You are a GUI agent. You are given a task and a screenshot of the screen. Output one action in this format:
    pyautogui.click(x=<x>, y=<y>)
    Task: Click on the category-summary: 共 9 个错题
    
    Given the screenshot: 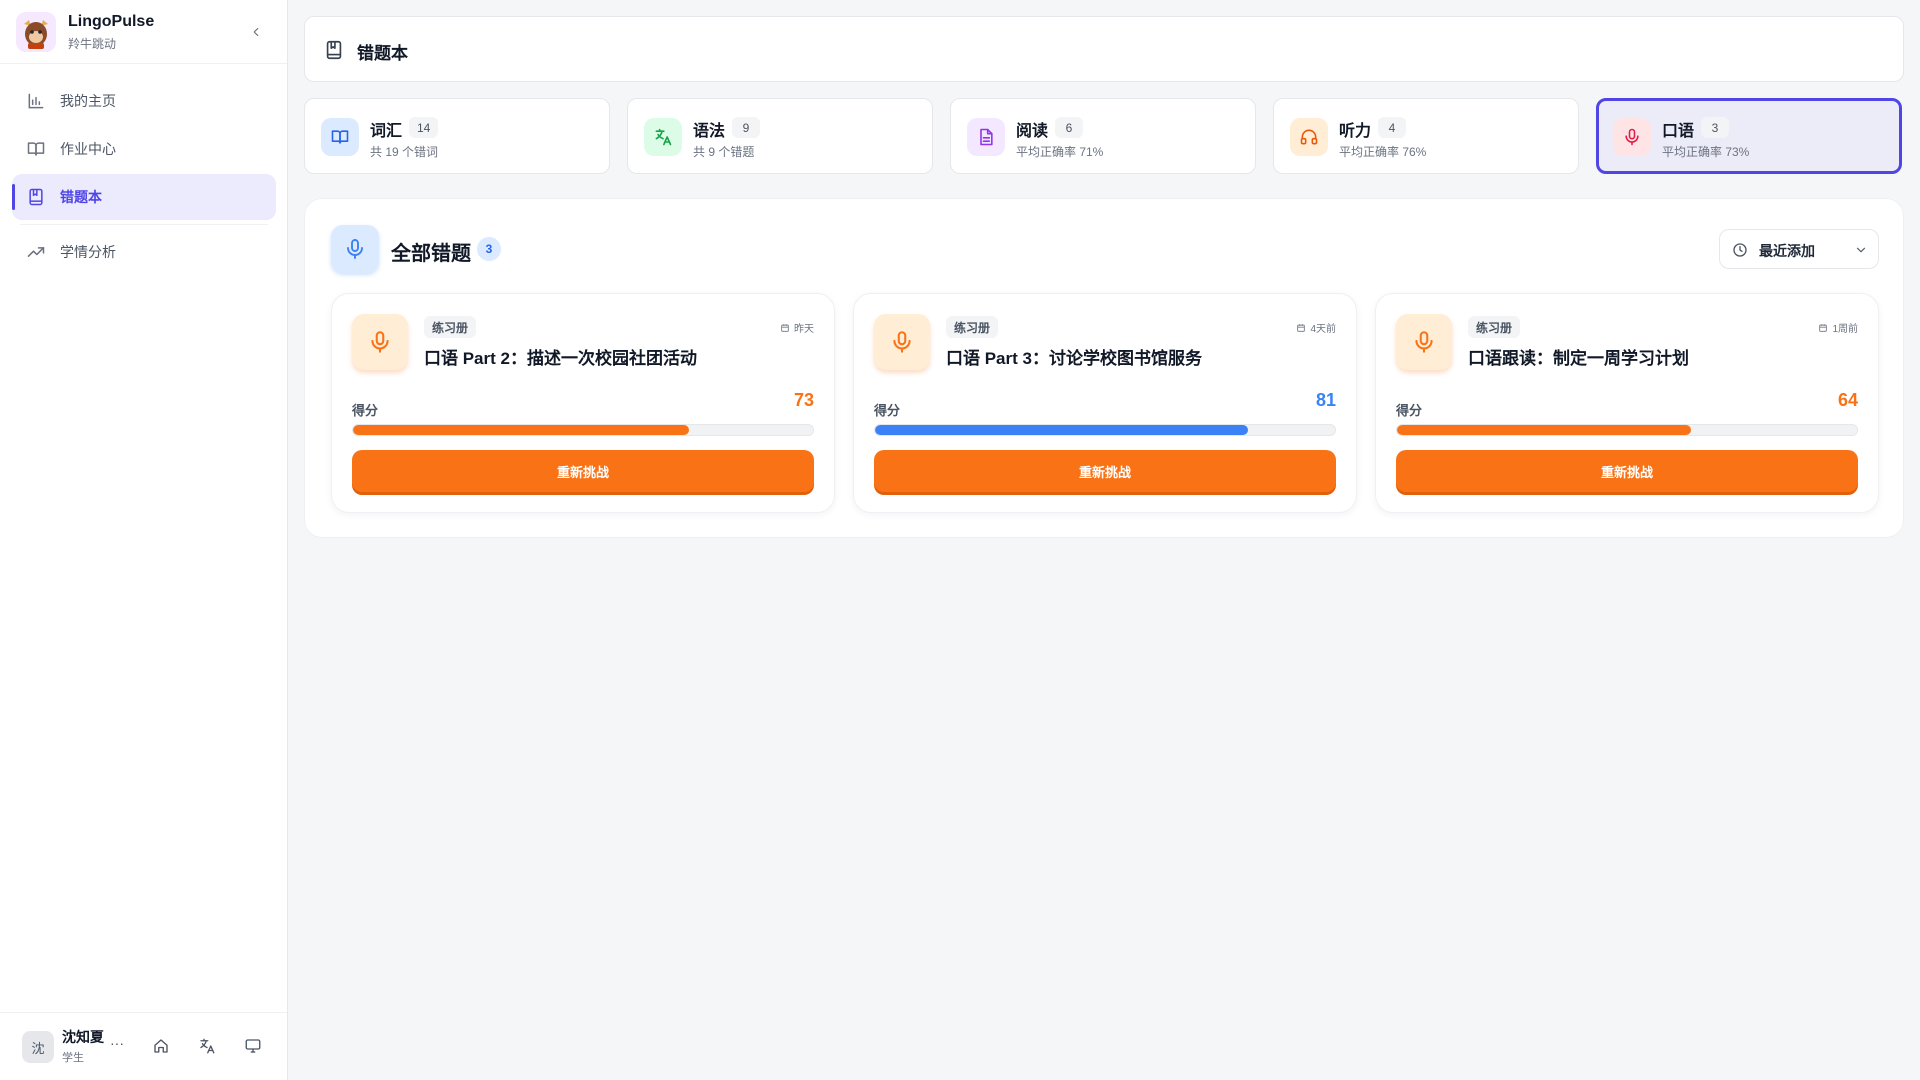 What is the action you would take?
    pyautogui.click(x=724, y=152)
    